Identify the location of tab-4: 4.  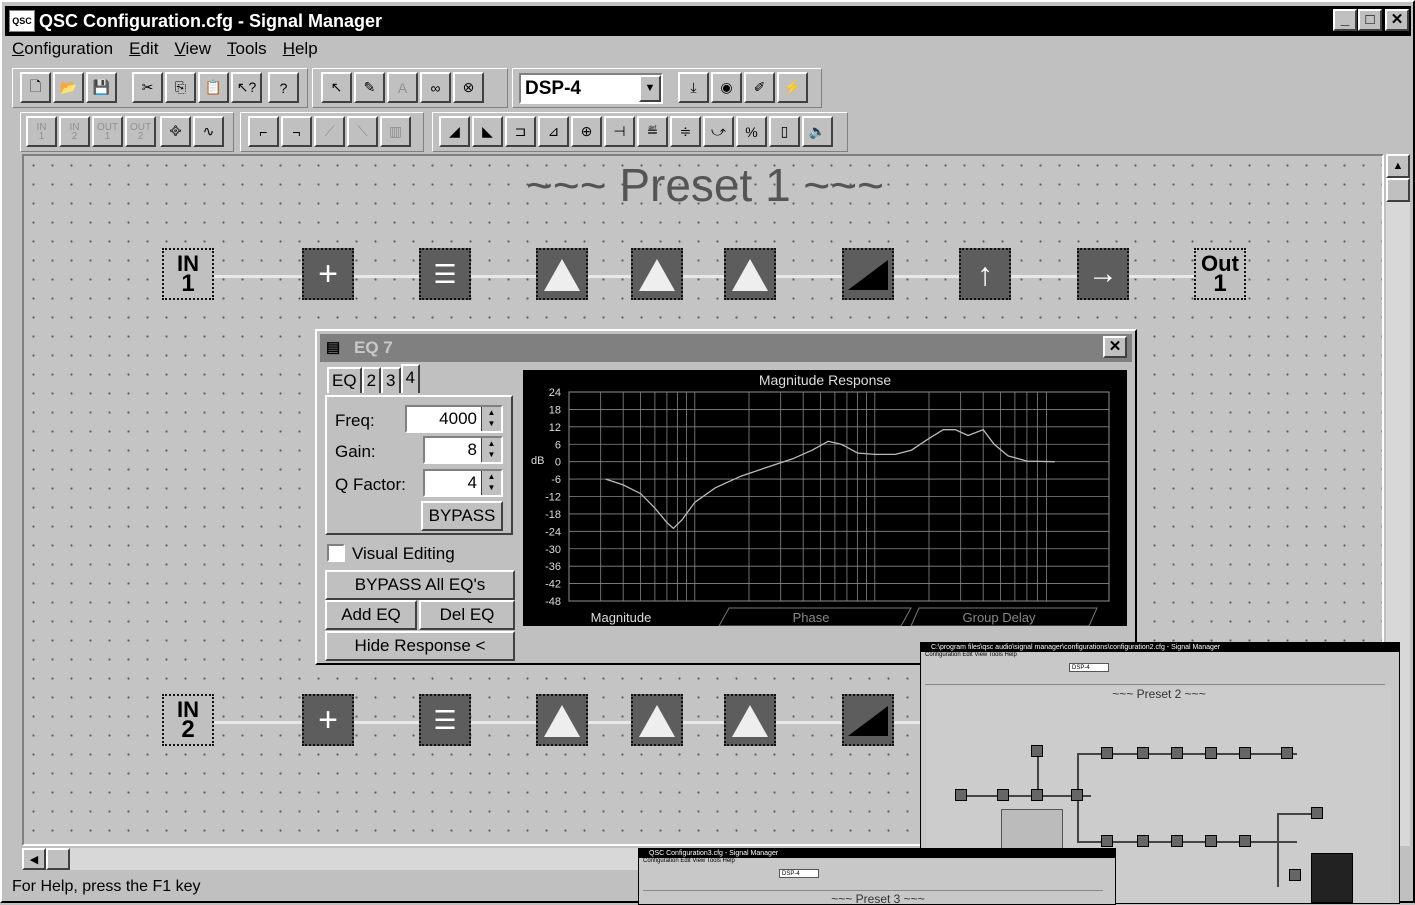
(410, 378).